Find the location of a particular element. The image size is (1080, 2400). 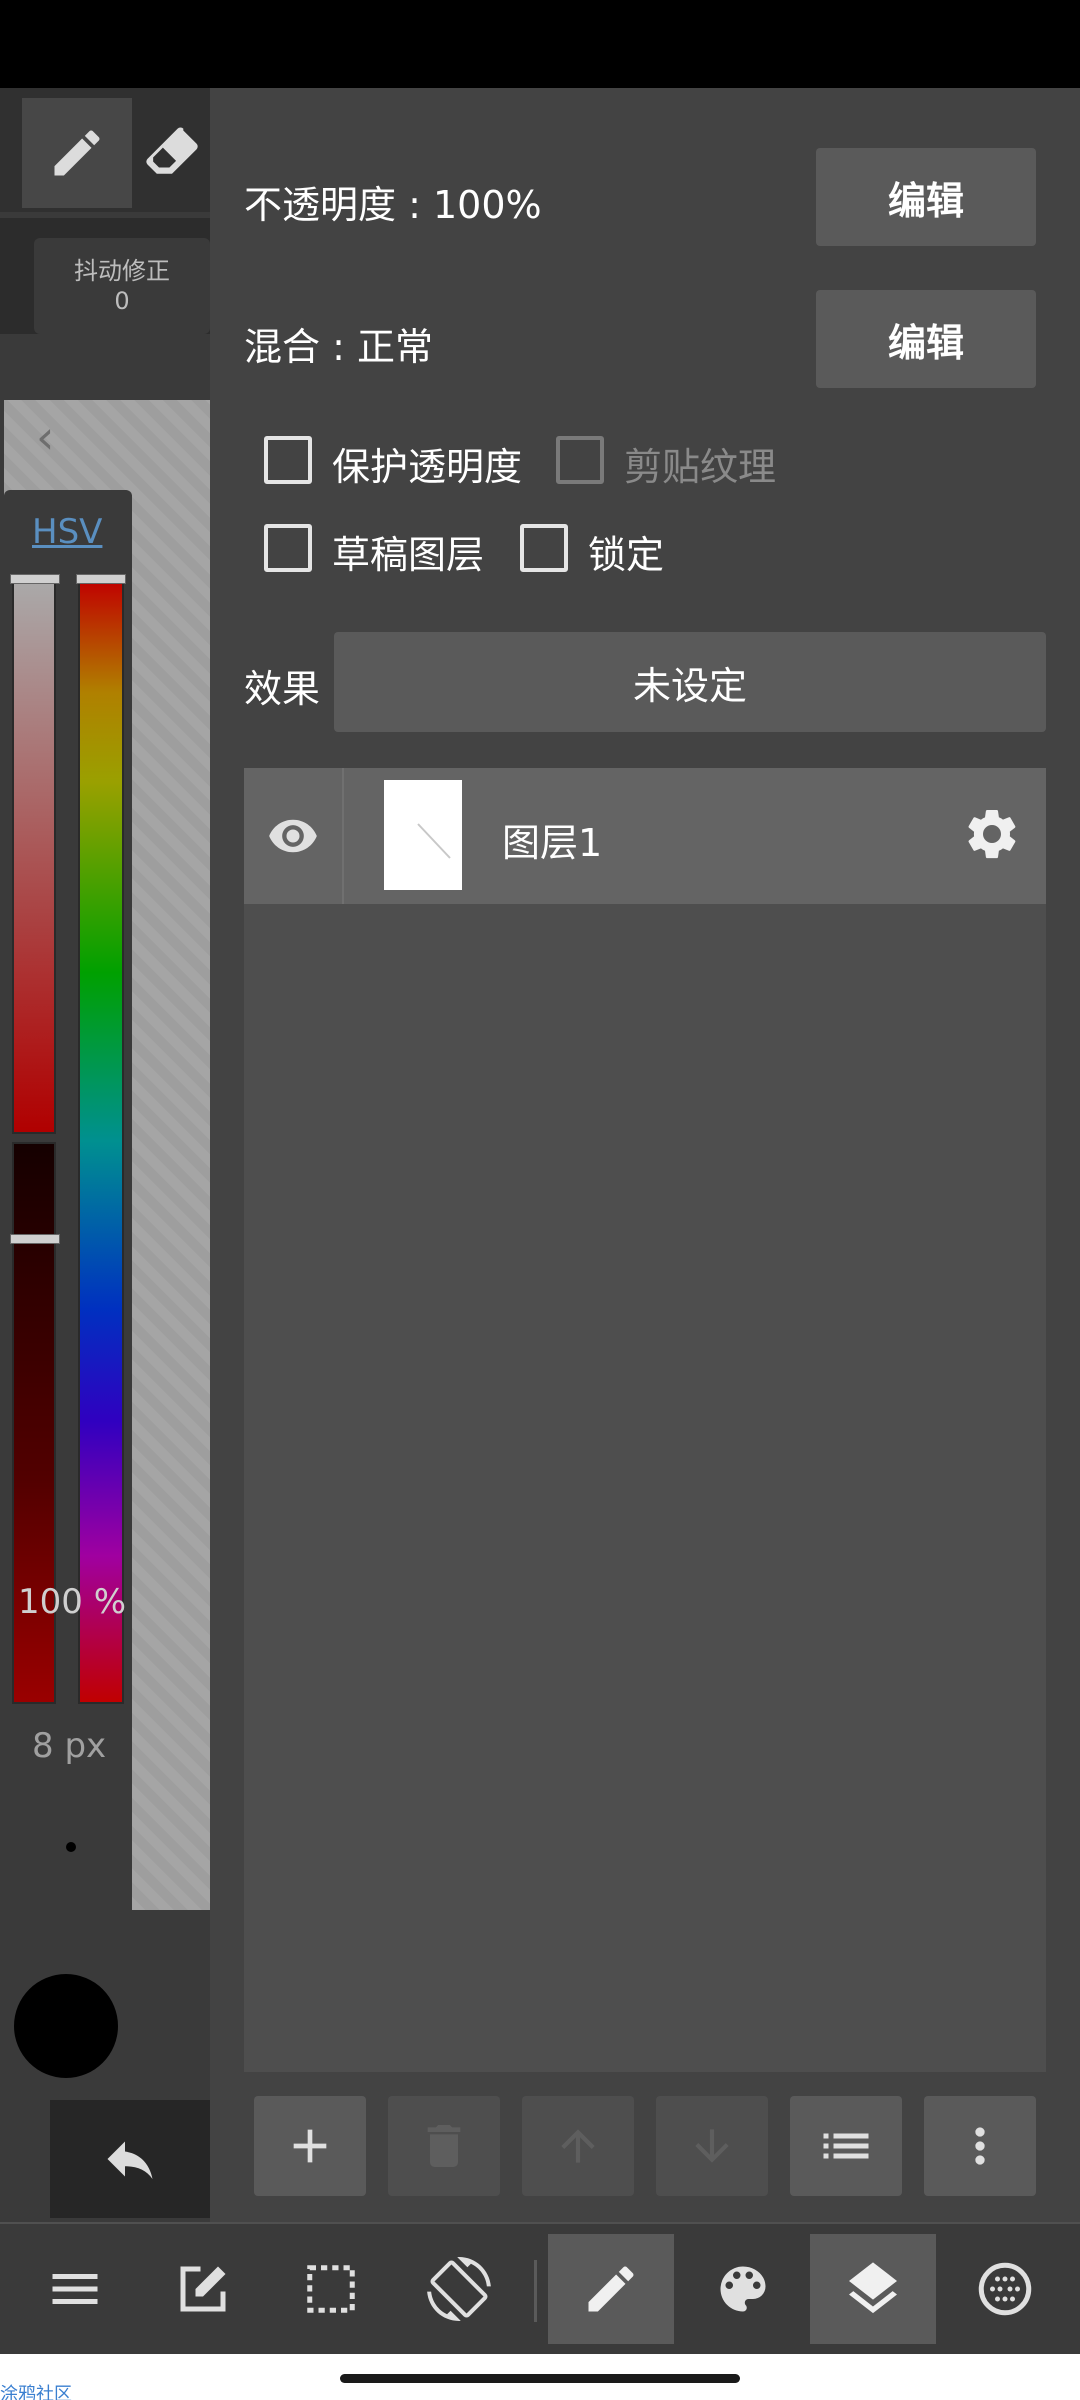

color-mode-link: HSV is located at coordinates (67, 532).